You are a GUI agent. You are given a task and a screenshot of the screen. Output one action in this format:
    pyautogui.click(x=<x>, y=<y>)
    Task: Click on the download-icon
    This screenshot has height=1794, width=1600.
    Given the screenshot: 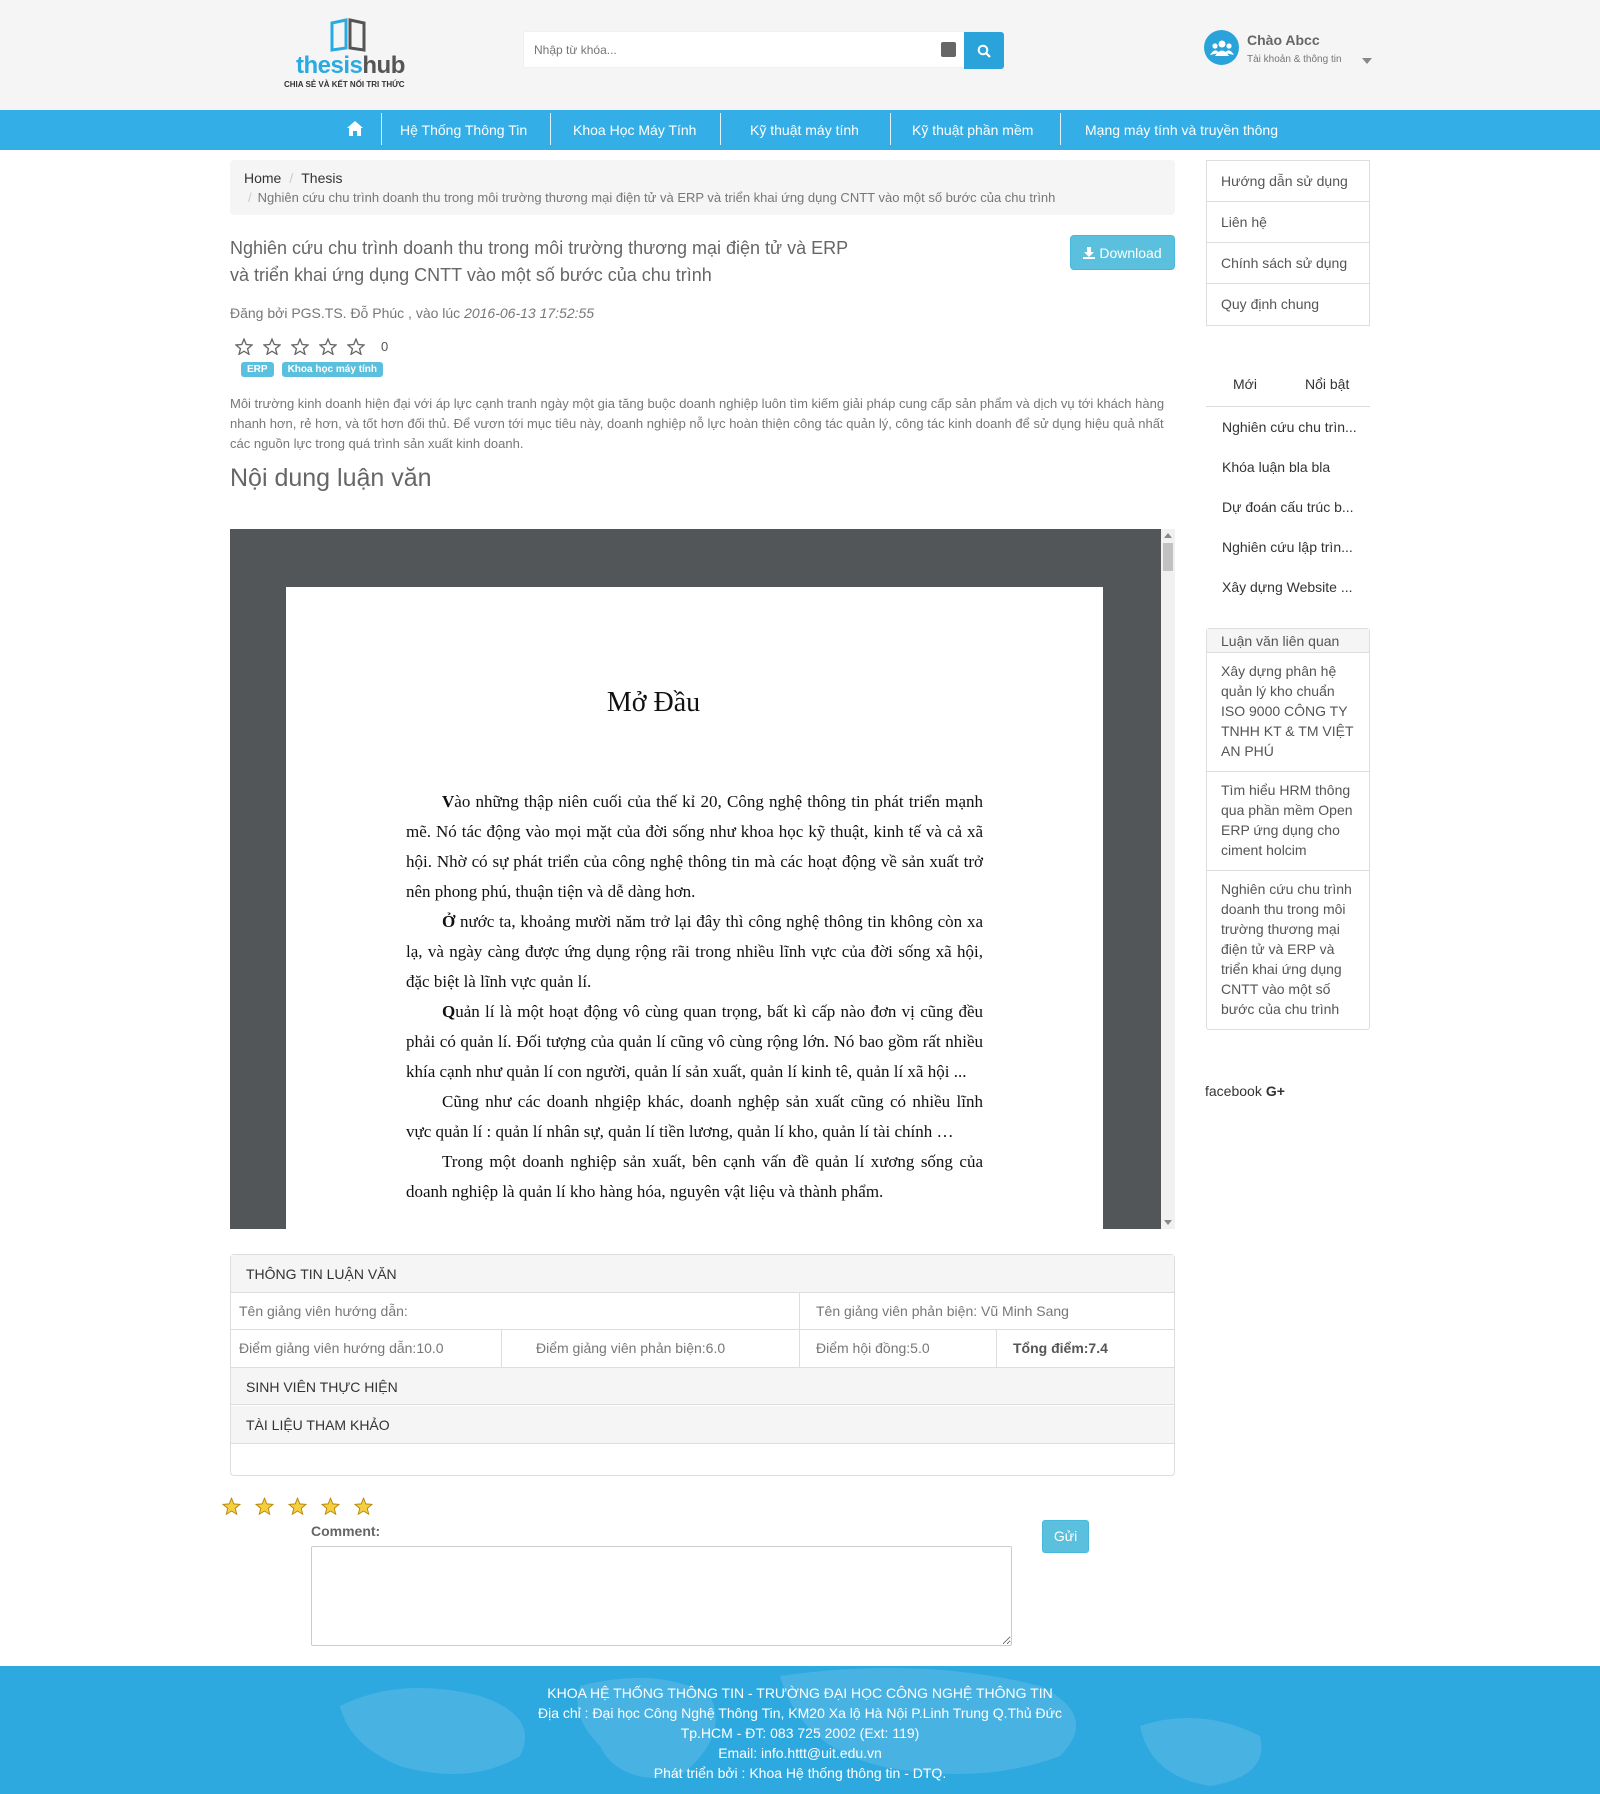 What is the action you would take?
    pyautogui.click(x=1089, y=252)
    